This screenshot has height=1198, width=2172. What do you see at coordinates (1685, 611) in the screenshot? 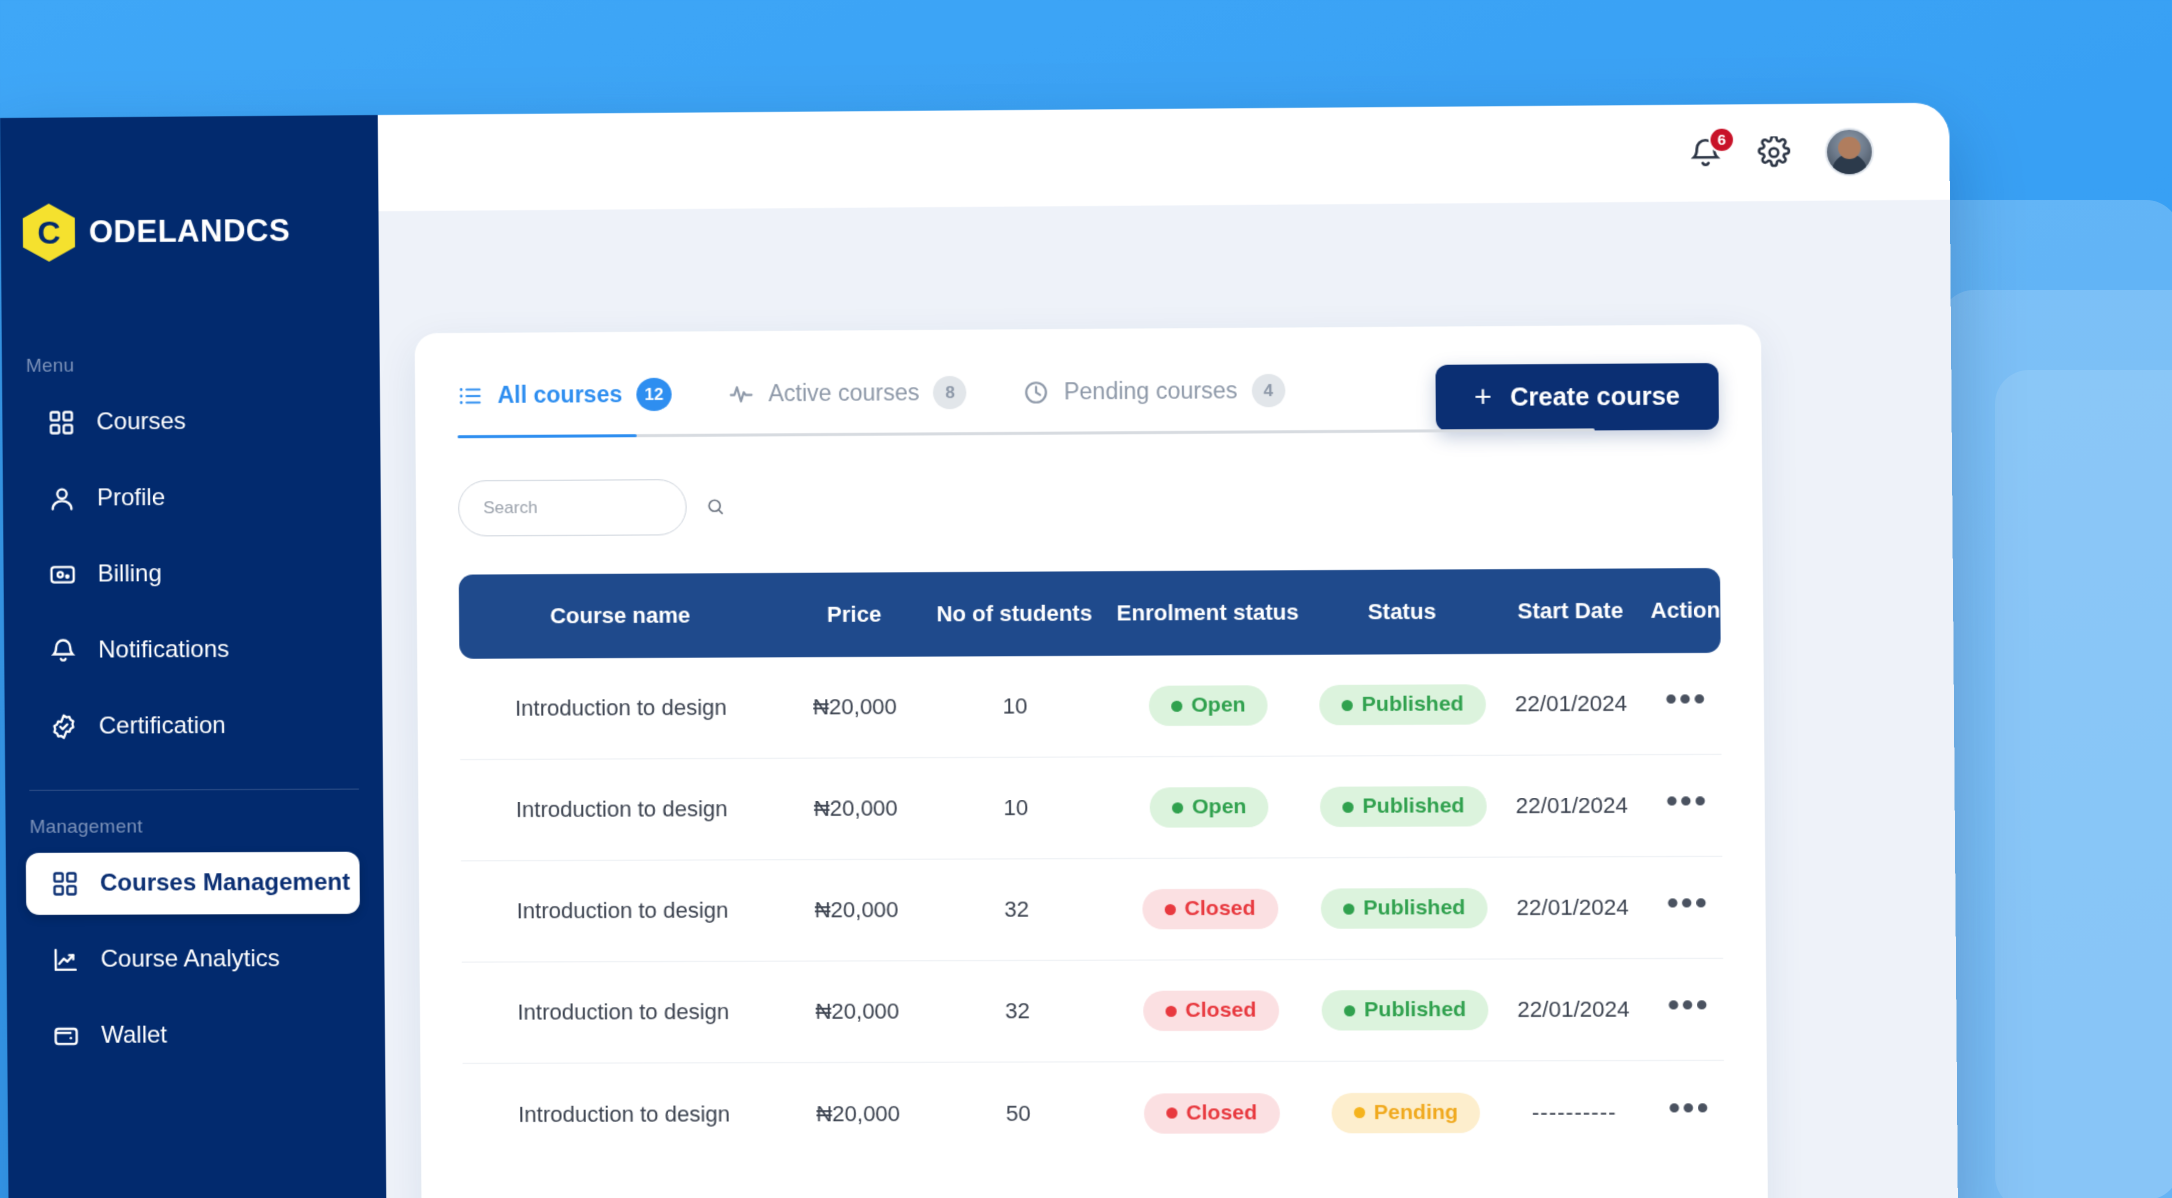
I see `column-header-action: Action` at bounding box center [1685, 611].